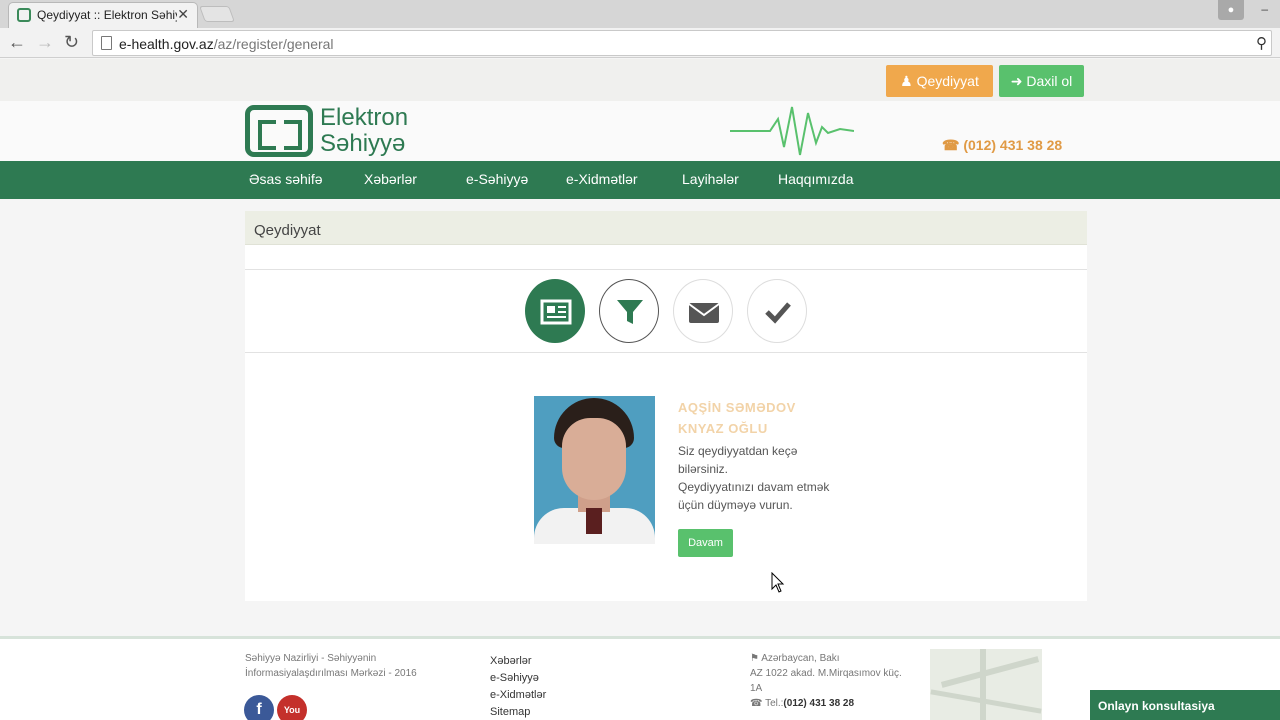 Image resolution: width=1280 pixels, height=720 pixels. What do you see at coordinates (826, 673) in the screenshot?
I see `address-line-2: AZ 1022 akad. M.Mirqasımov küç.` at bounding box center [826, 673].